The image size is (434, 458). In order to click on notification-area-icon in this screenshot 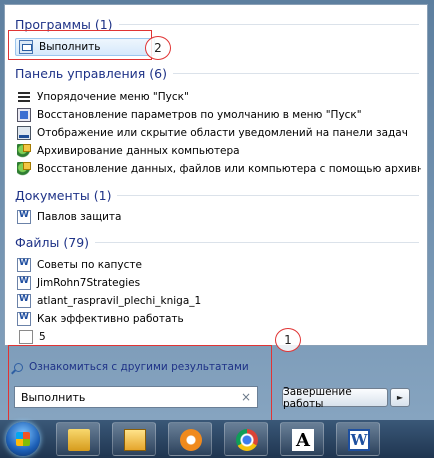, I will do `click(24, 133)`.